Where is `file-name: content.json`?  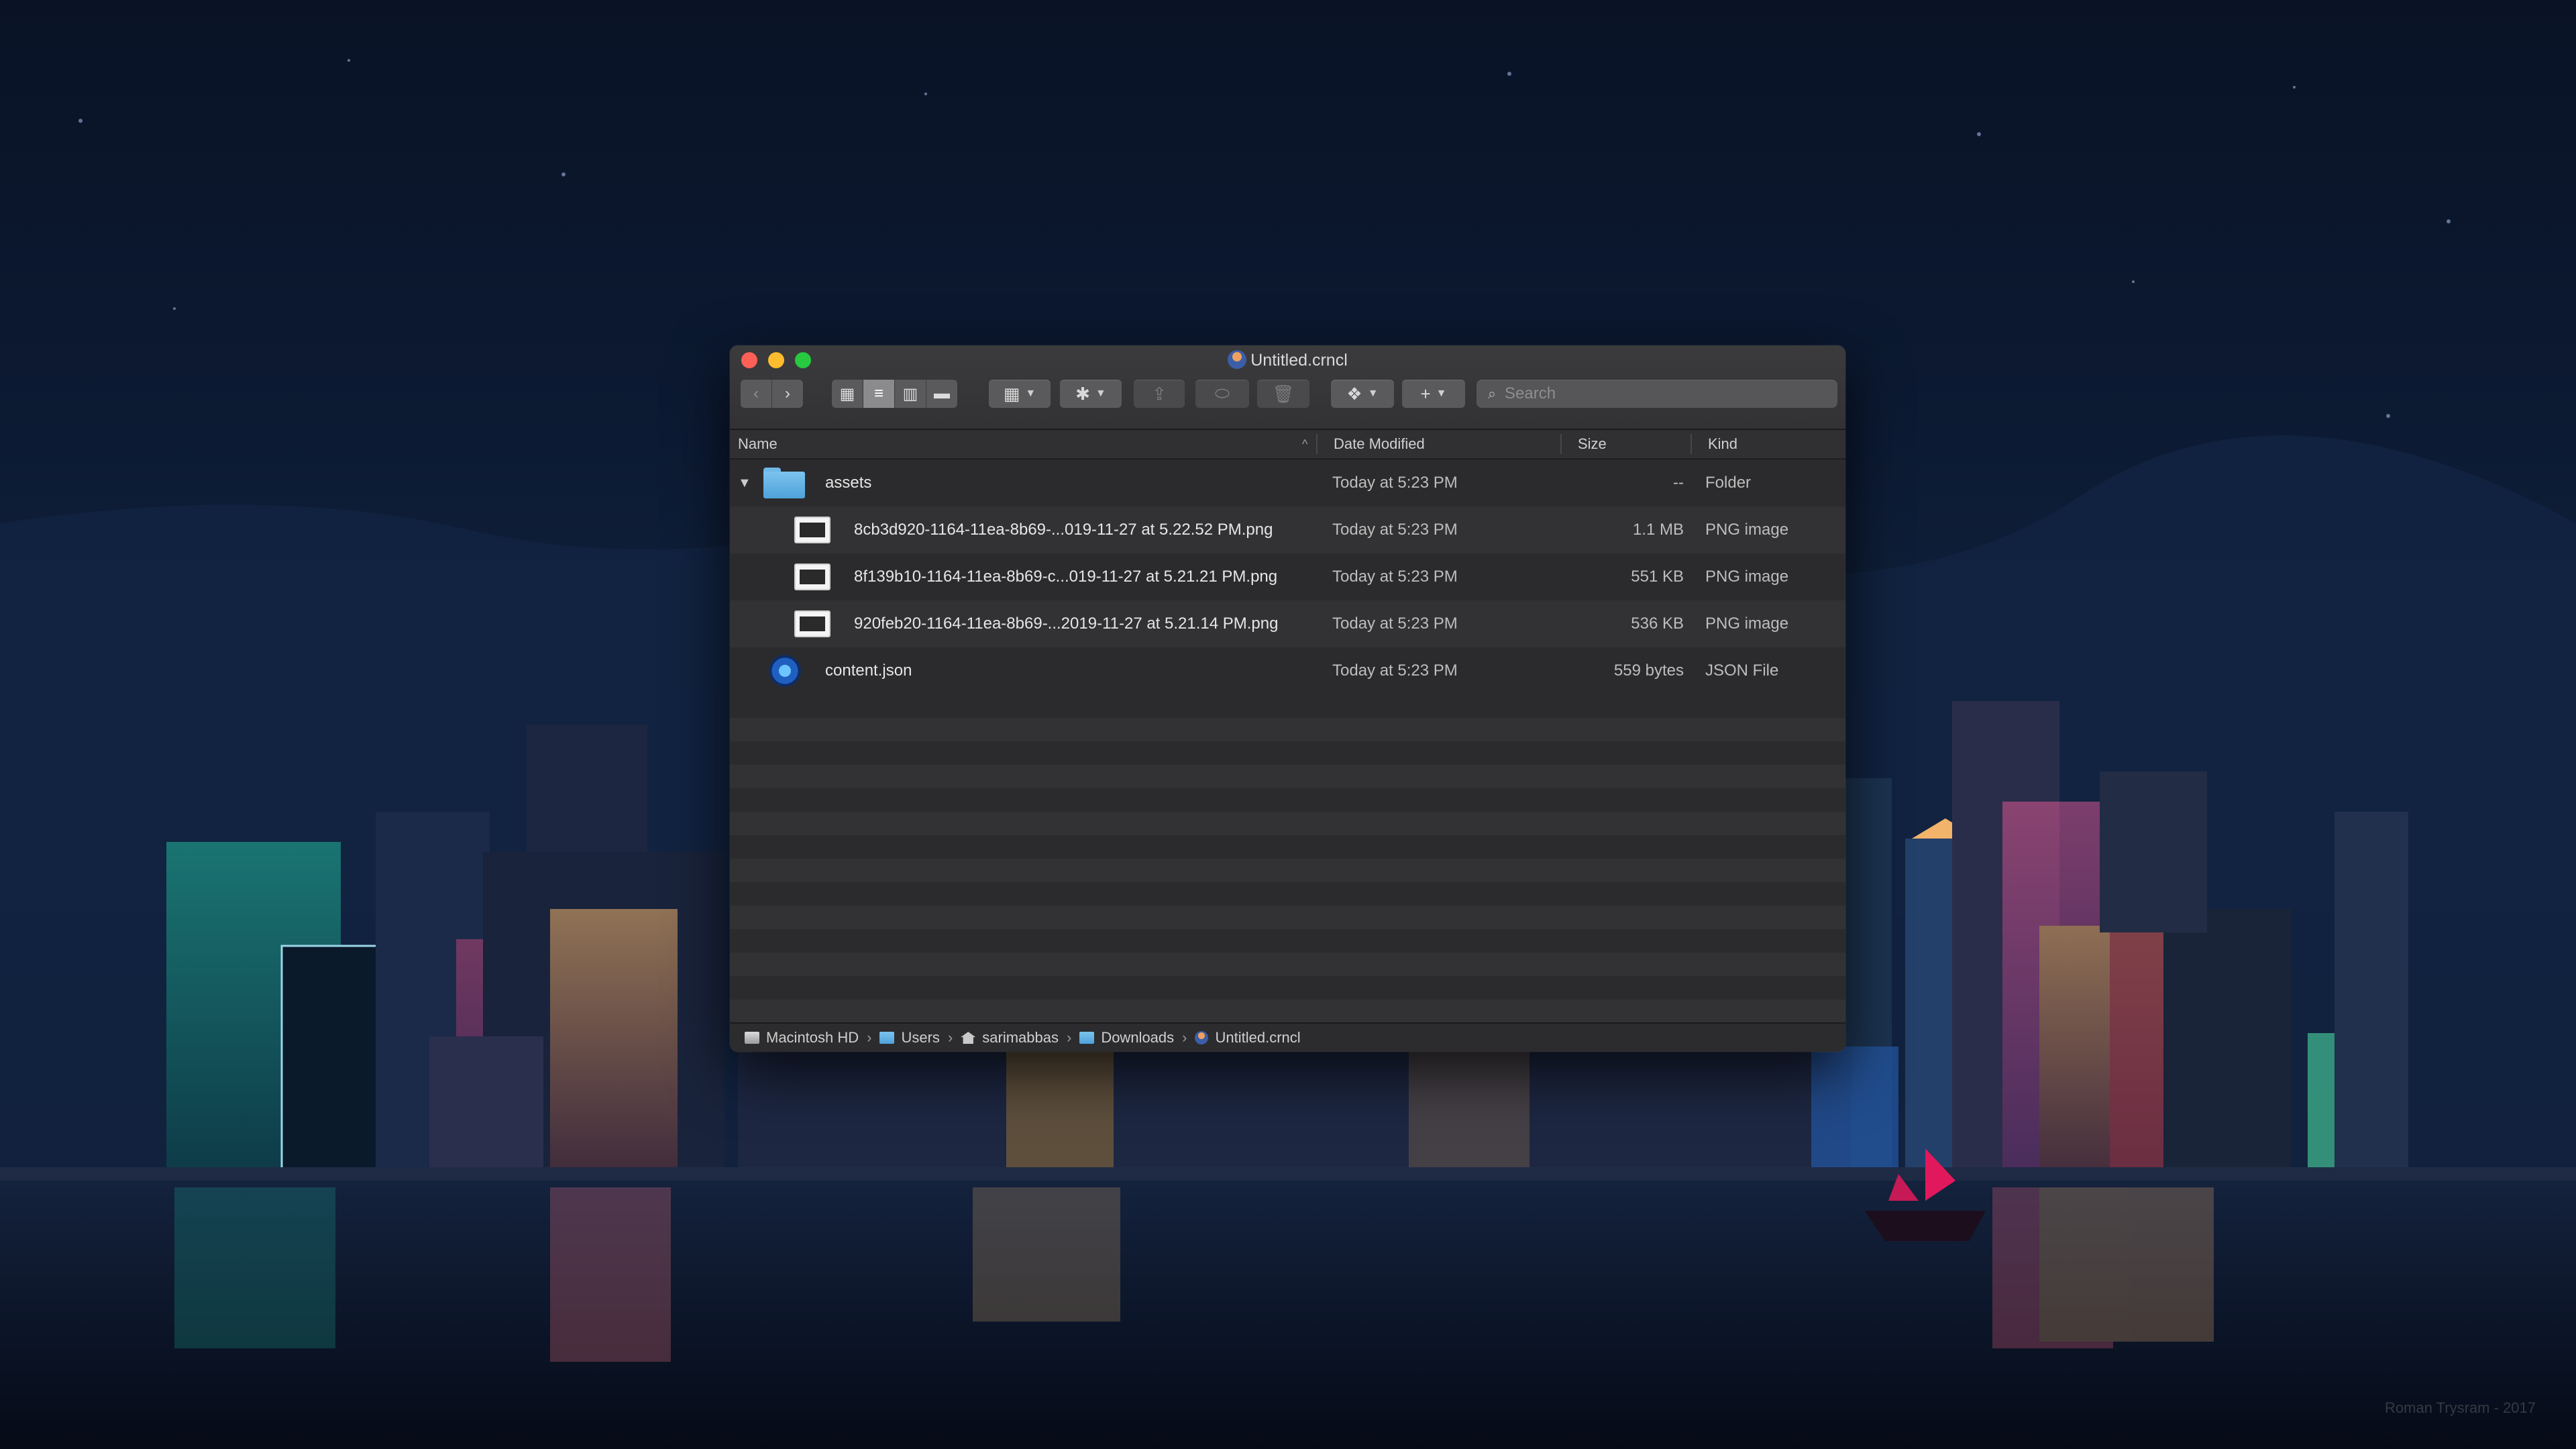 file-name: content.json is located at coordinates (868, 670).